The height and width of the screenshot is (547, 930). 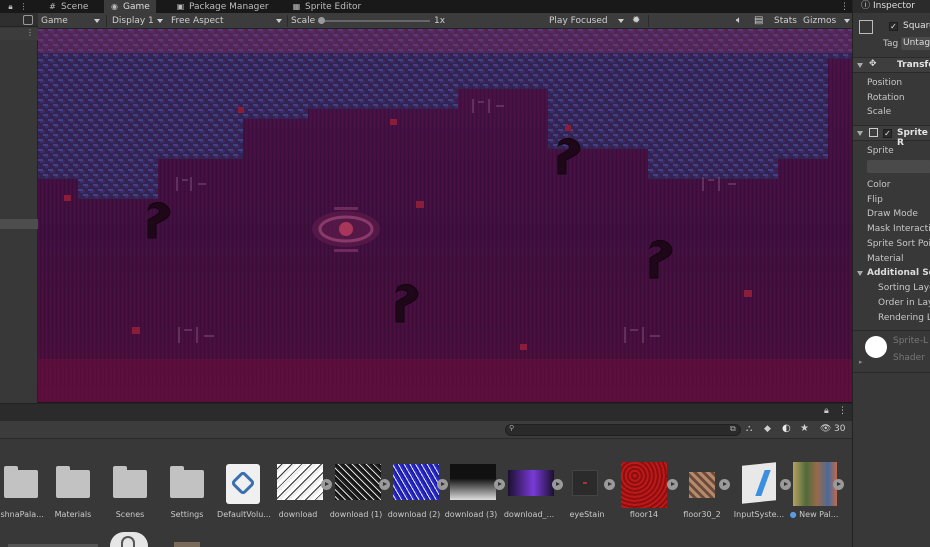 I want to click on aspect-dropdown: Free Aspect, so click(x=227, y=21).